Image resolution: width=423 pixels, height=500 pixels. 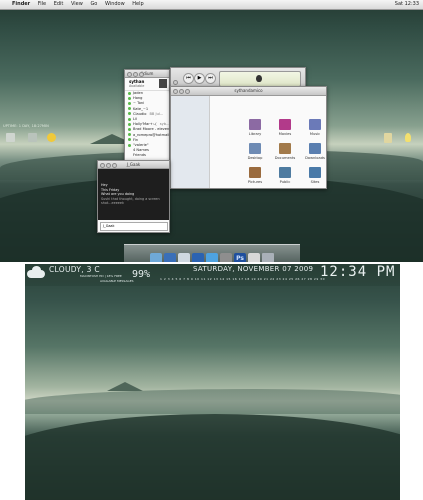 What do you see at coordinates (147, 155) in the screenshot?
I see `buddy-list-item: Friends` at bounding box center [147, 155].